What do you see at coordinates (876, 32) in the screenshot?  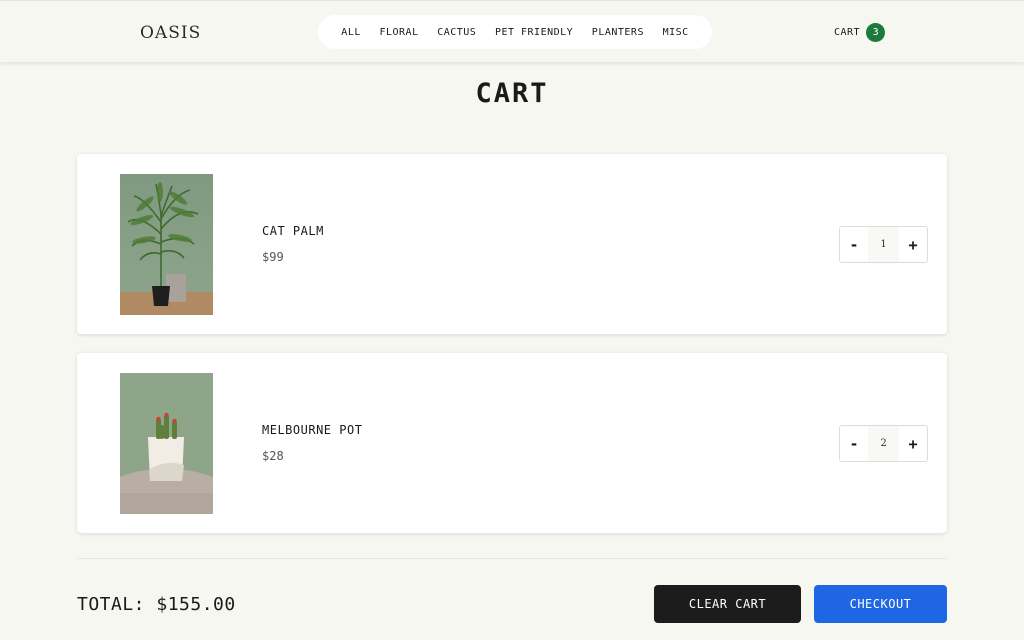 I see `cart-count-badge: 3` at bounding box center [876, 32].